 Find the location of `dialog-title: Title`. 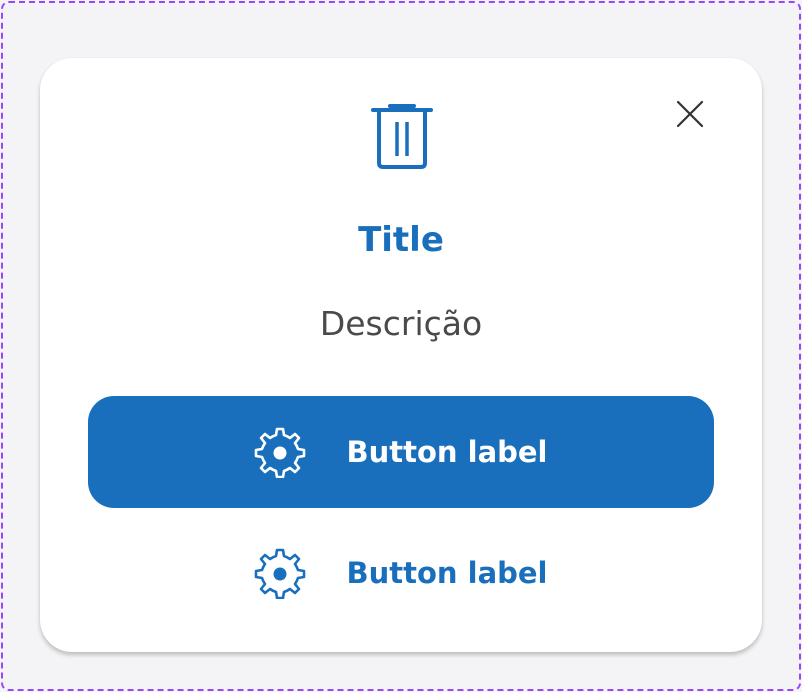

dialog-title: Title is located at coordinates (401, 240).